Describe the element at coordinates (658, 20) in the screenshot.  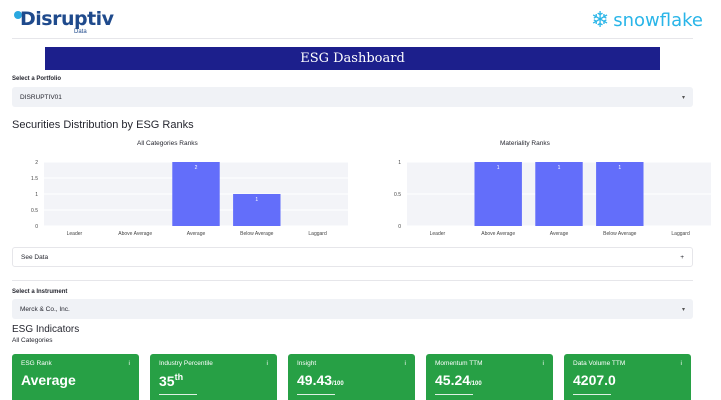
I see `snowflake-logo-text: snowflake` at that location.